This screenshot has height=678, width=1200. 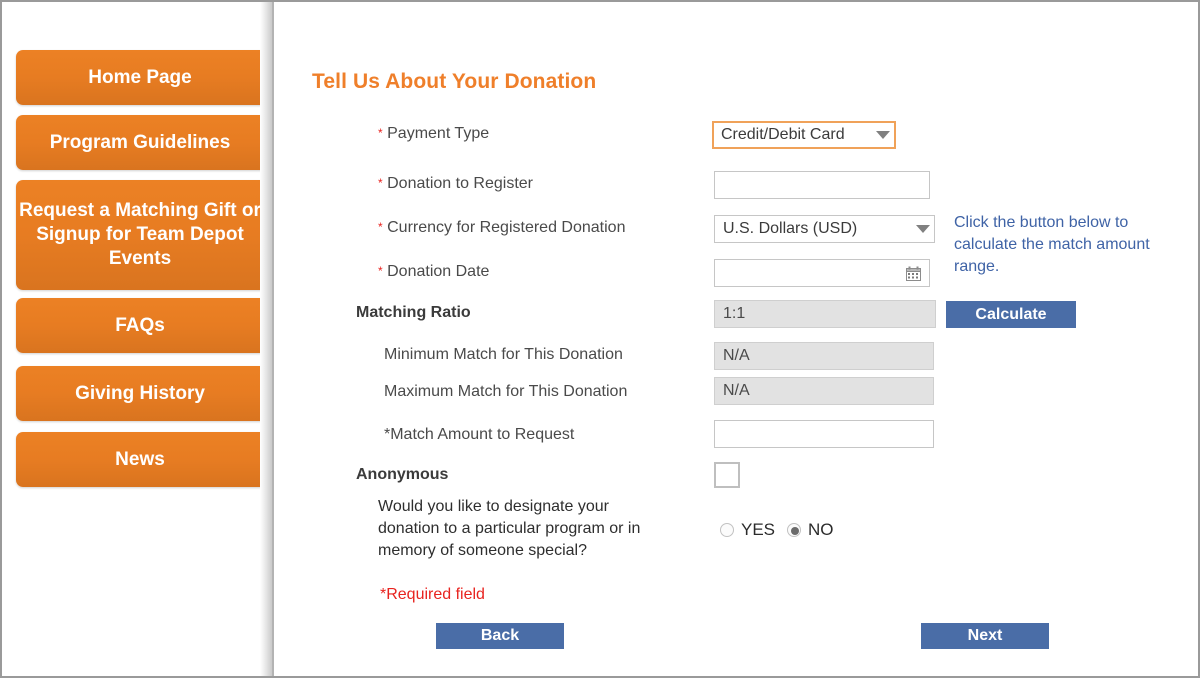 I want to click on label-currency: * Currency for Registered Donation, so click(x=501, y=228).